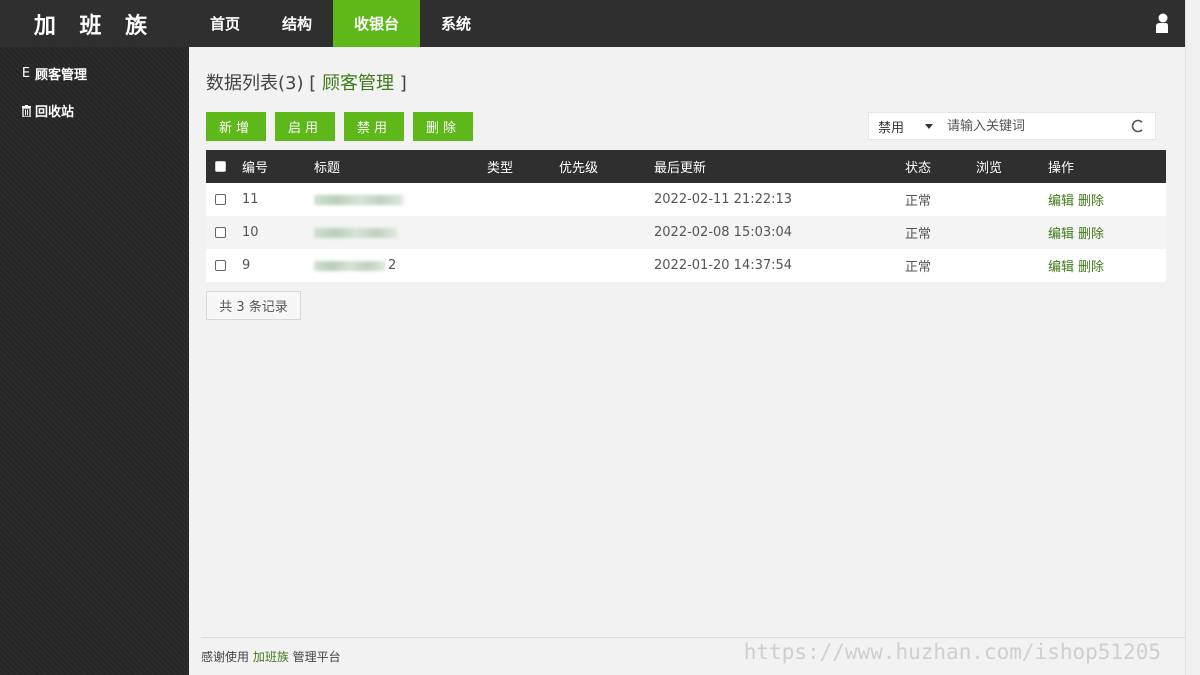 The width and height of the screenshot is (1200, 675). Describe the element at coordinates (357, 83) in the screenshot. I see `page-title-module: 顾客管理` at that location.